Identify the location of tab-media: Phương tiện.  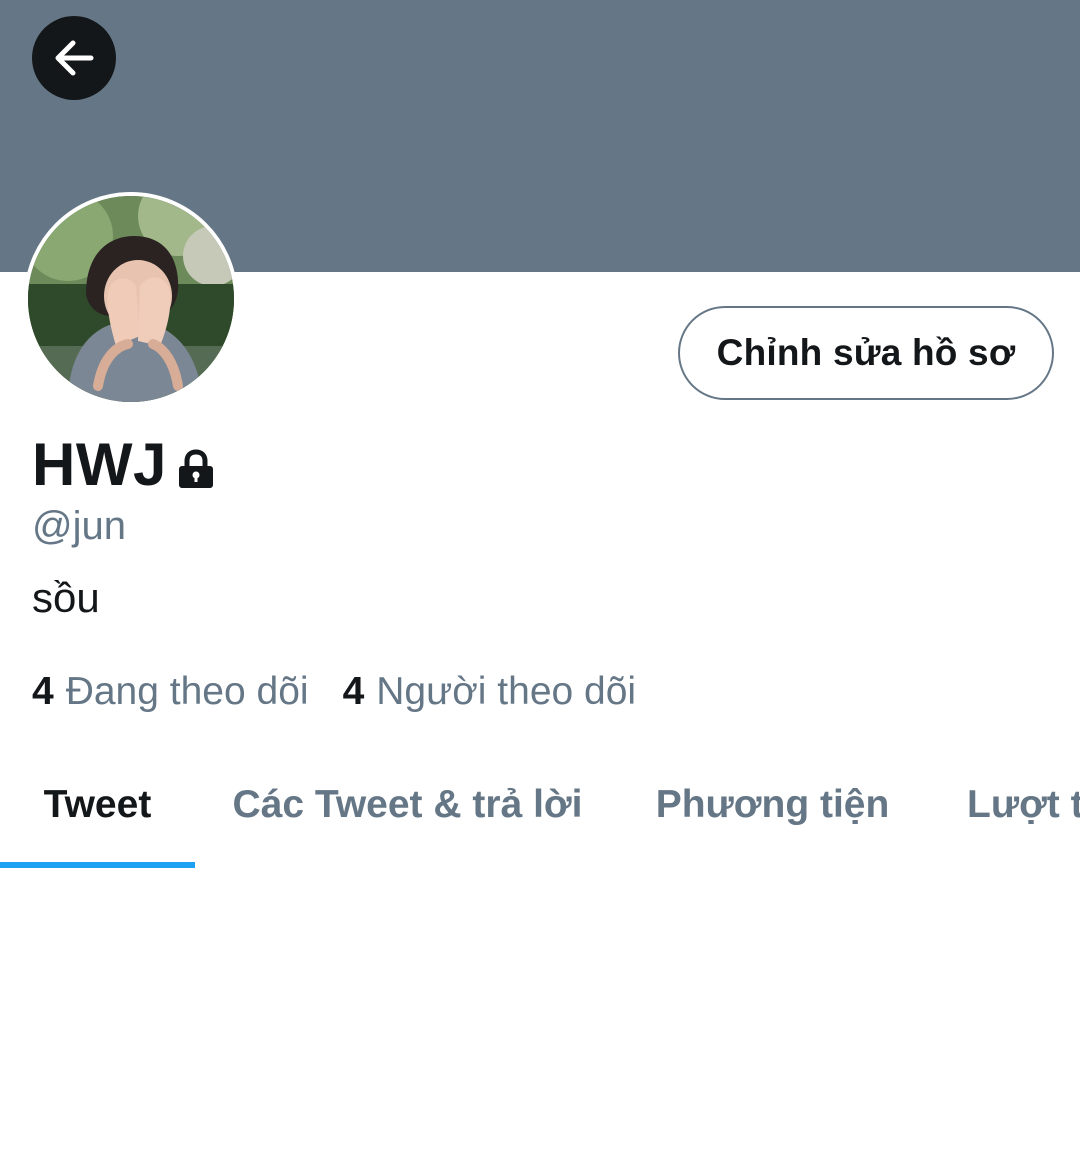
(772, 805).